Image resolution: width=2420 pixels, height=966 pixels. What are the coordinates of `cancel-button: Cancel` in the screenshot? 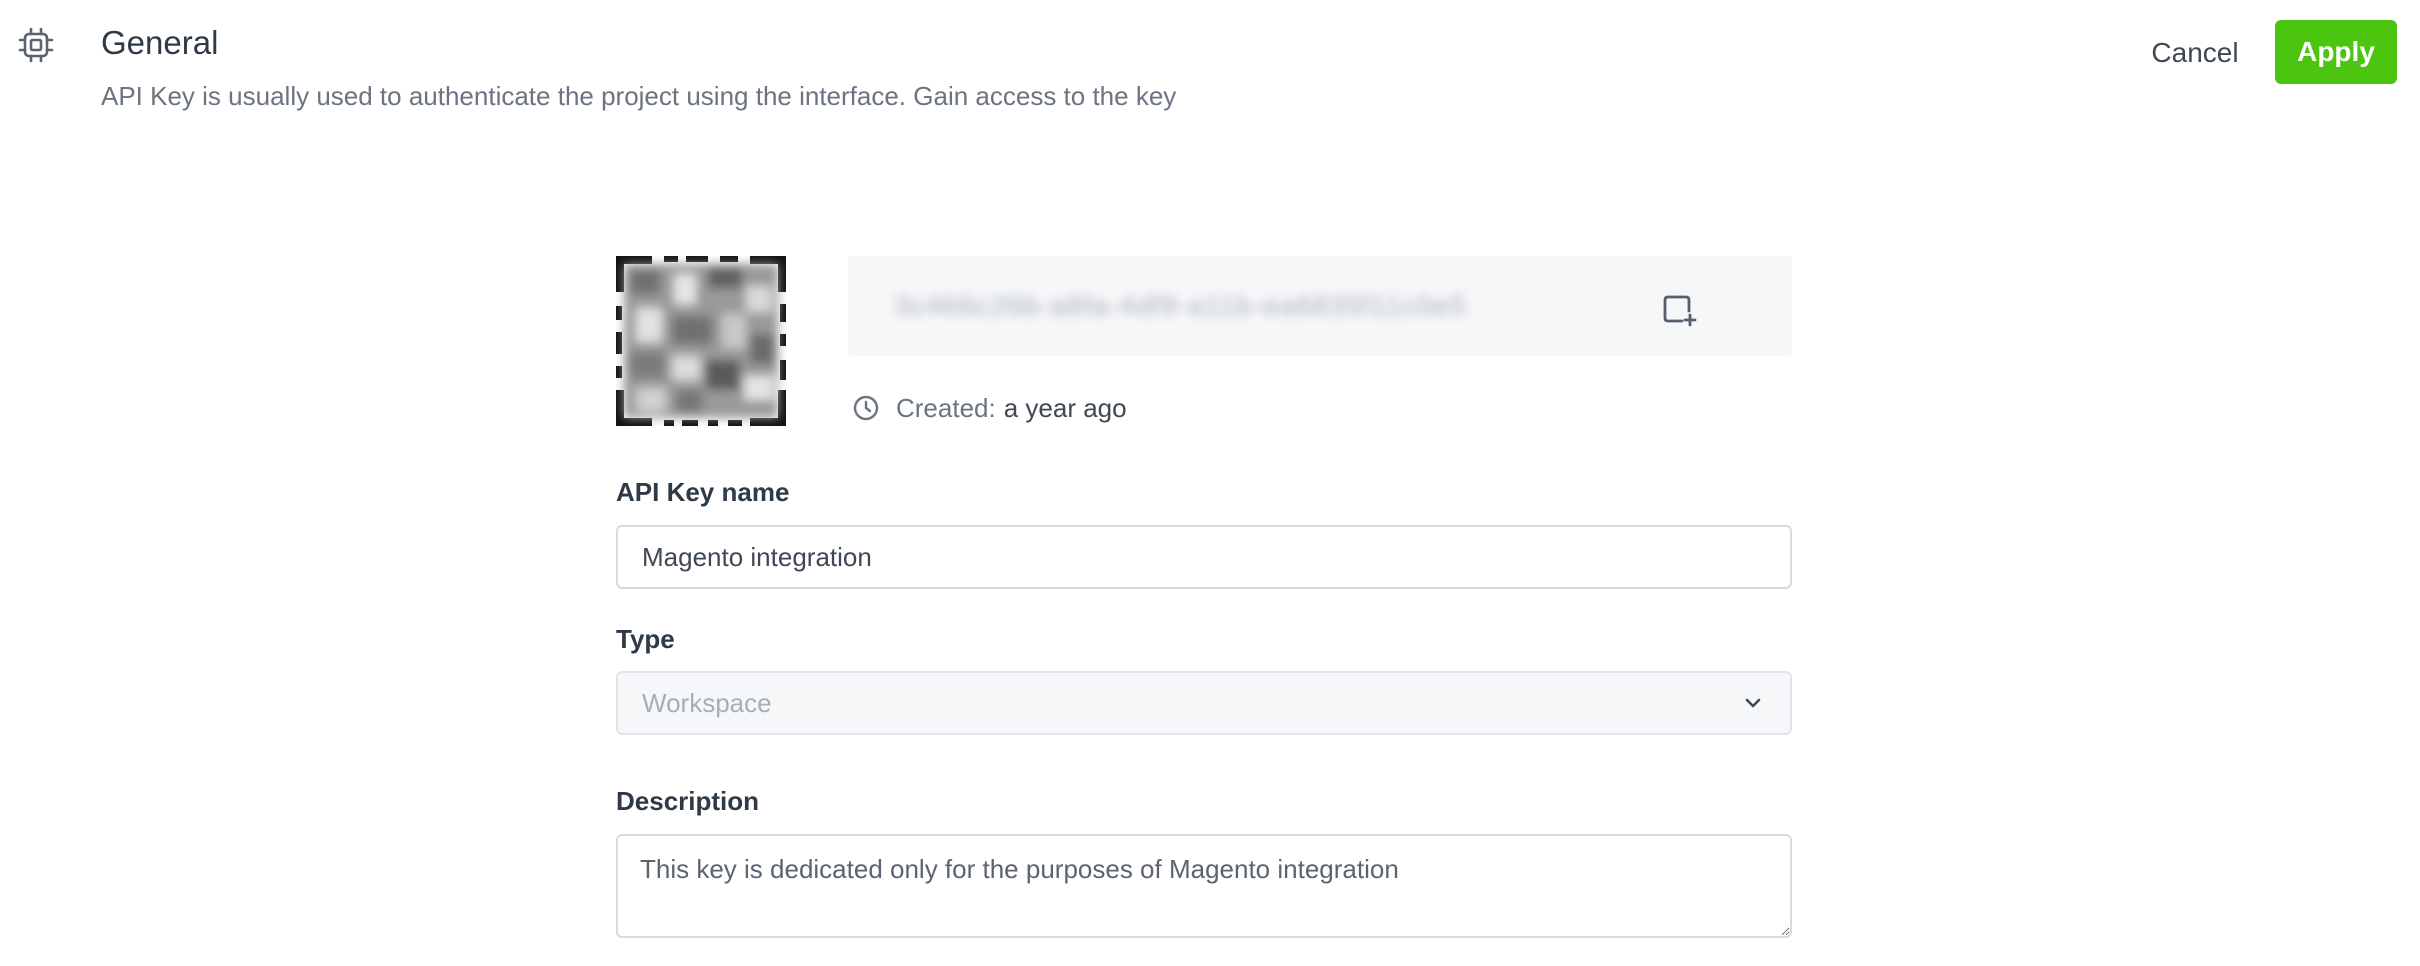 It's located at (2195, 53).